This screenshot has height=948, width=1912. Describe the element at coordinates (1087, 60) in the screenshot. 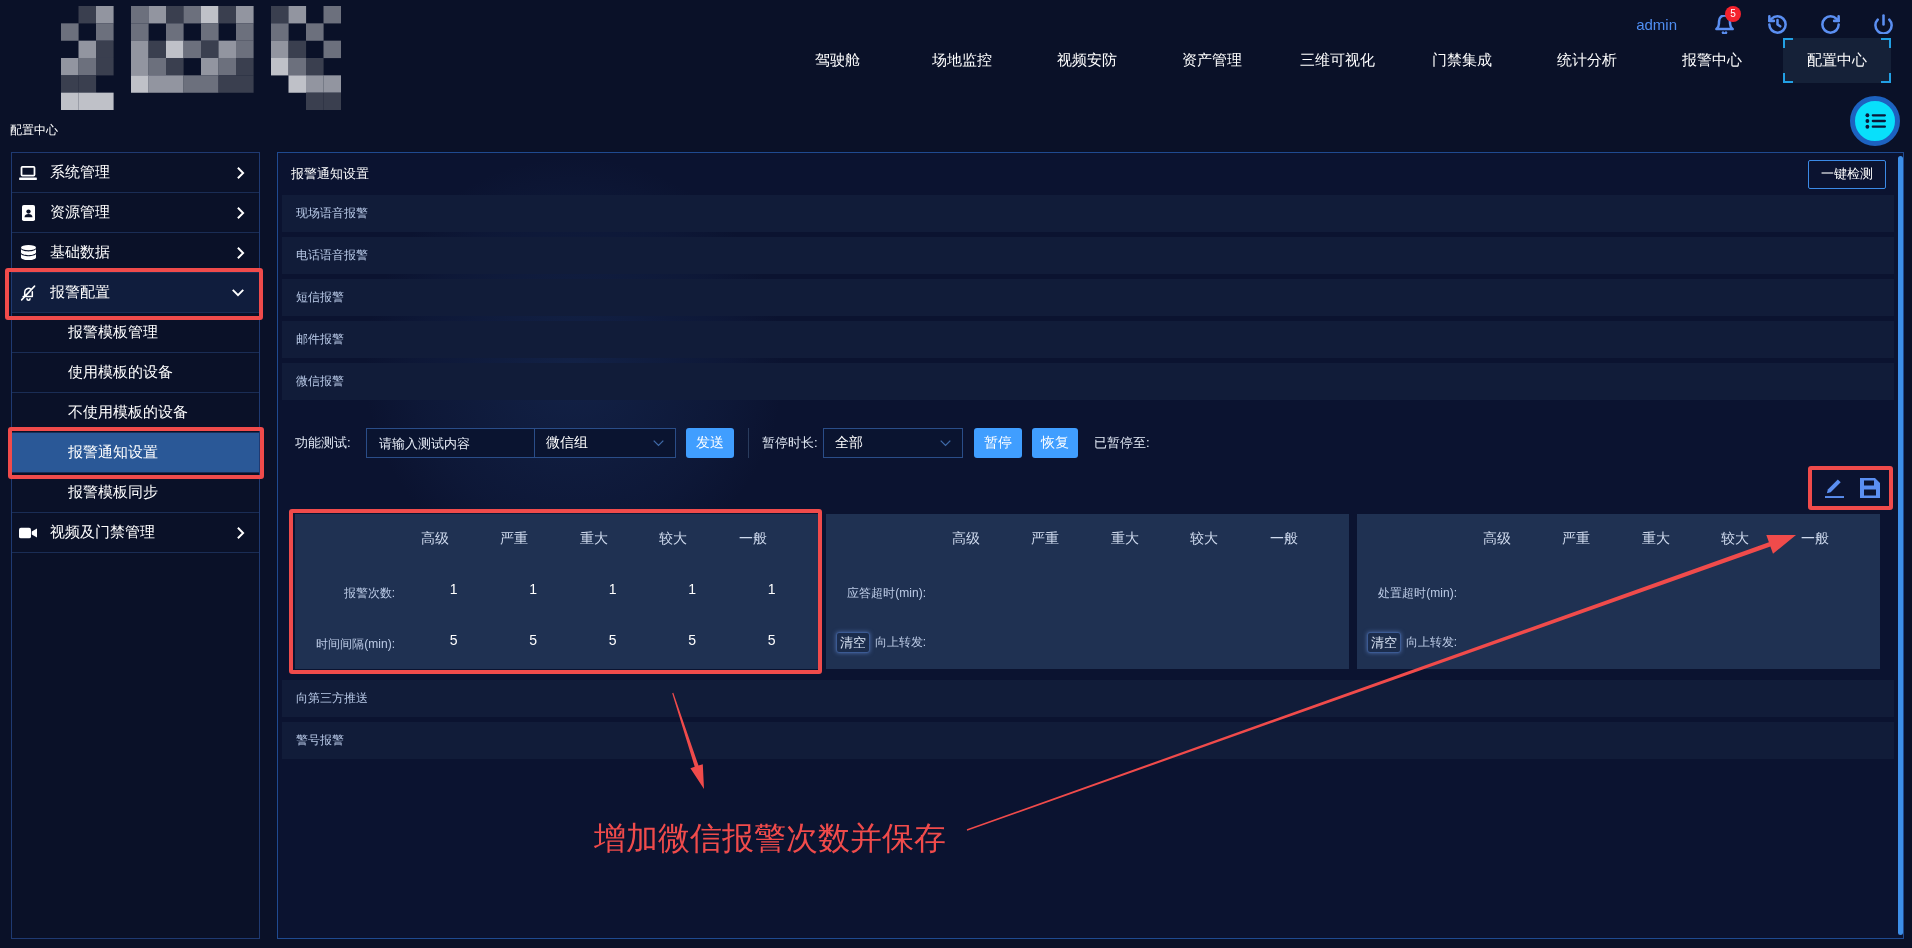

I see `nav-tab: 视频安防` at that location.